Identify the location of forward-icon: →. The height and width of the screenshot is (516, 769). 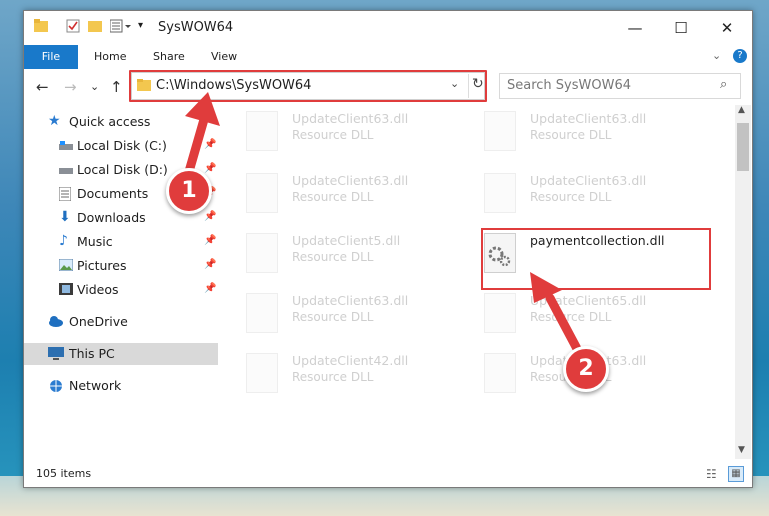
(70, 87).